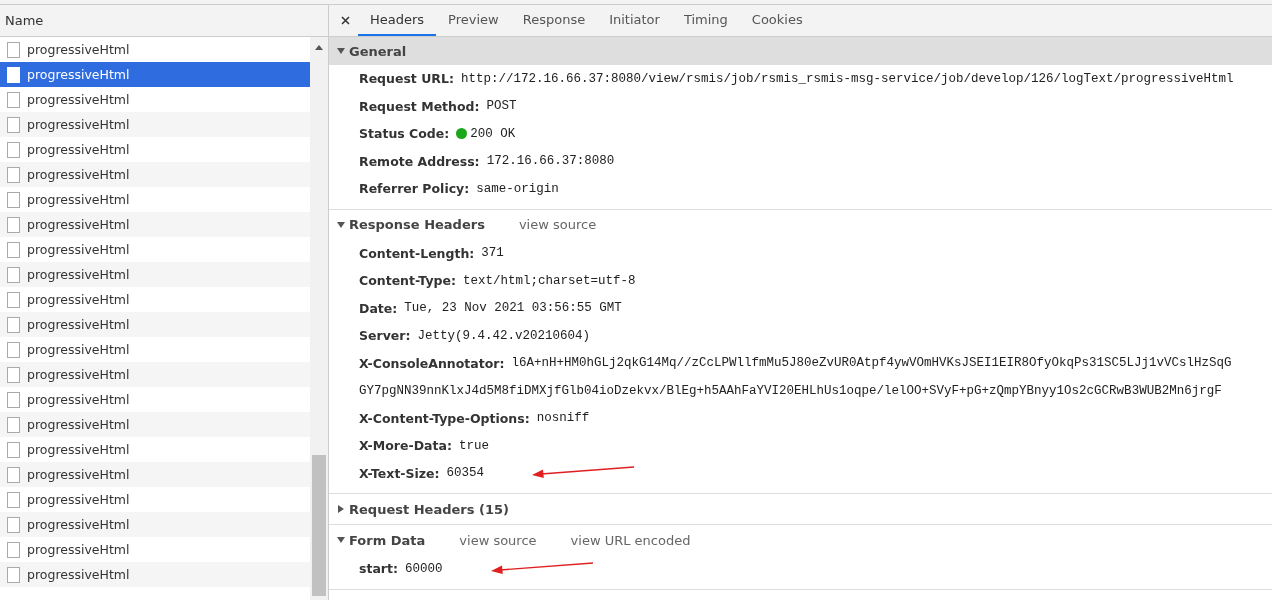 The height and width of the screenshot is (600, 1272). I want to click on tab: Response, so click(554, 20).